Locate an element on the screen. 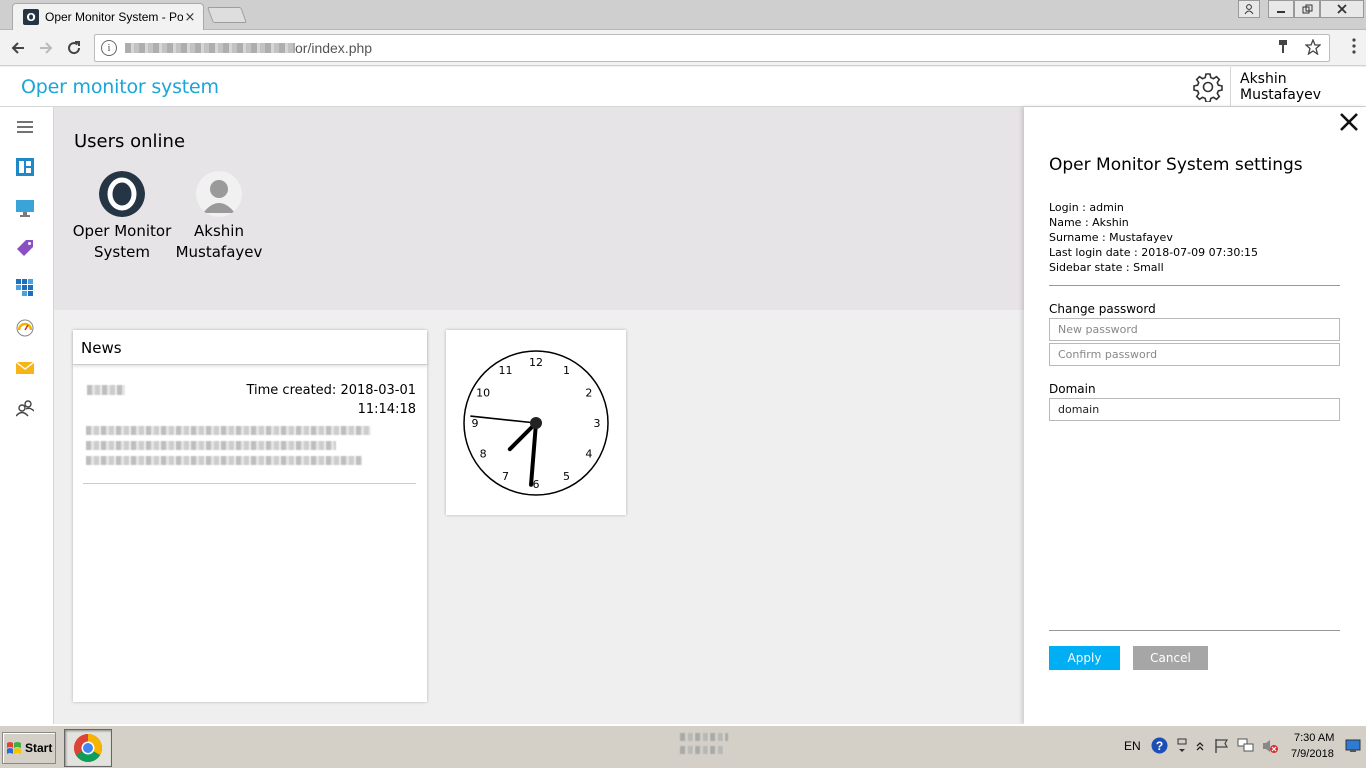 The height and width of the screenshot is (768, 1366). name-info: Name : Akshin is located at coordinates (1089, 222).